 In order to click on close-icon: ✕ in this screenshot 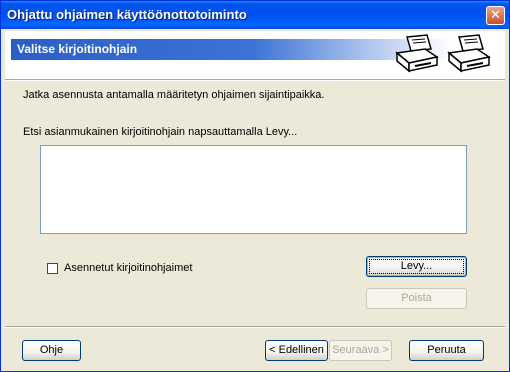, I will do `click(495, 14)`.